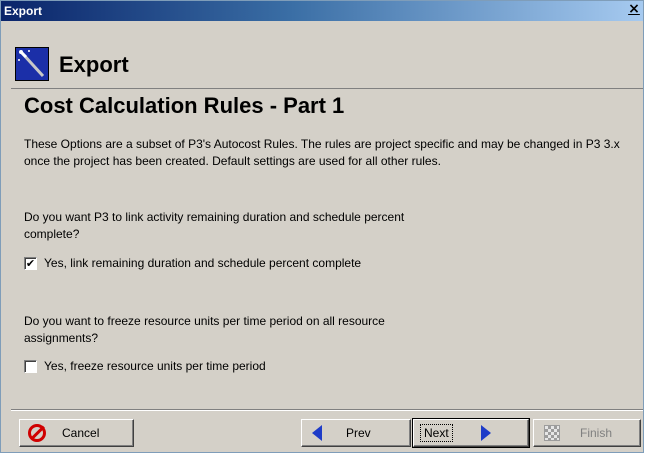  I want to click on arrow-left-icon, so click(317, 433).